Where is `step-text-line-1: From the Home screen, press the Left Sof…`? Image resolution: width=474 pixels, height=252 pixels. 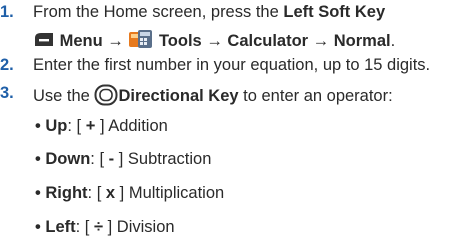
step-text-line-1: From the Home screen, press the Left Sof… is located at coordinates (209, 12).